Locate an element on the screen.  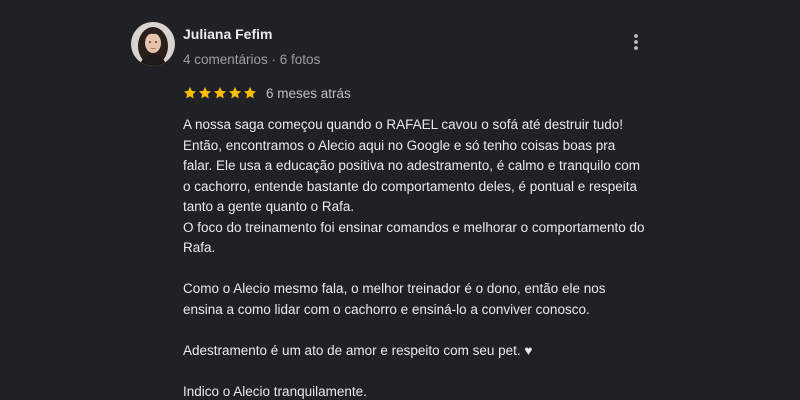
avatar-photo is located at coordinates (153, 44).